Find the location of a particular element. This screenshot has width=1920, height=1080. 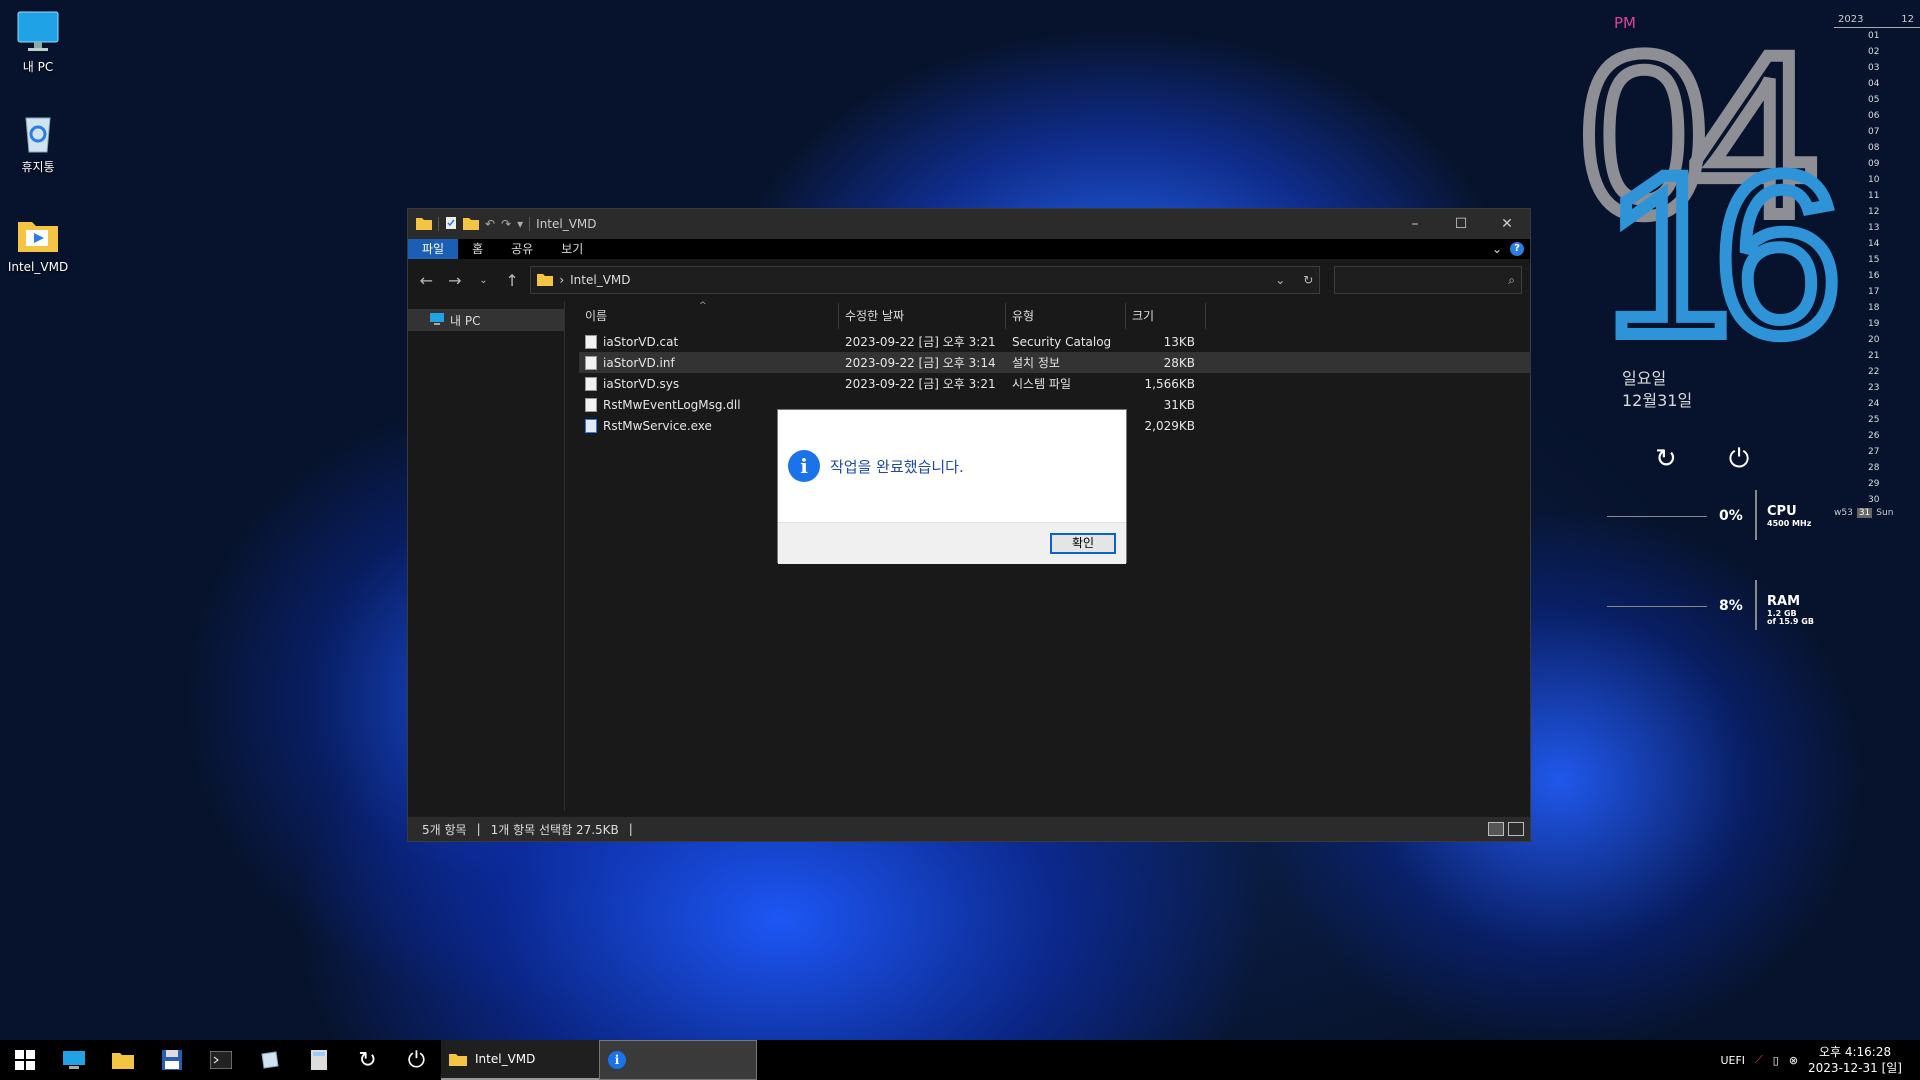

calendar-day: 25 is located at coordinates (1874, 420).